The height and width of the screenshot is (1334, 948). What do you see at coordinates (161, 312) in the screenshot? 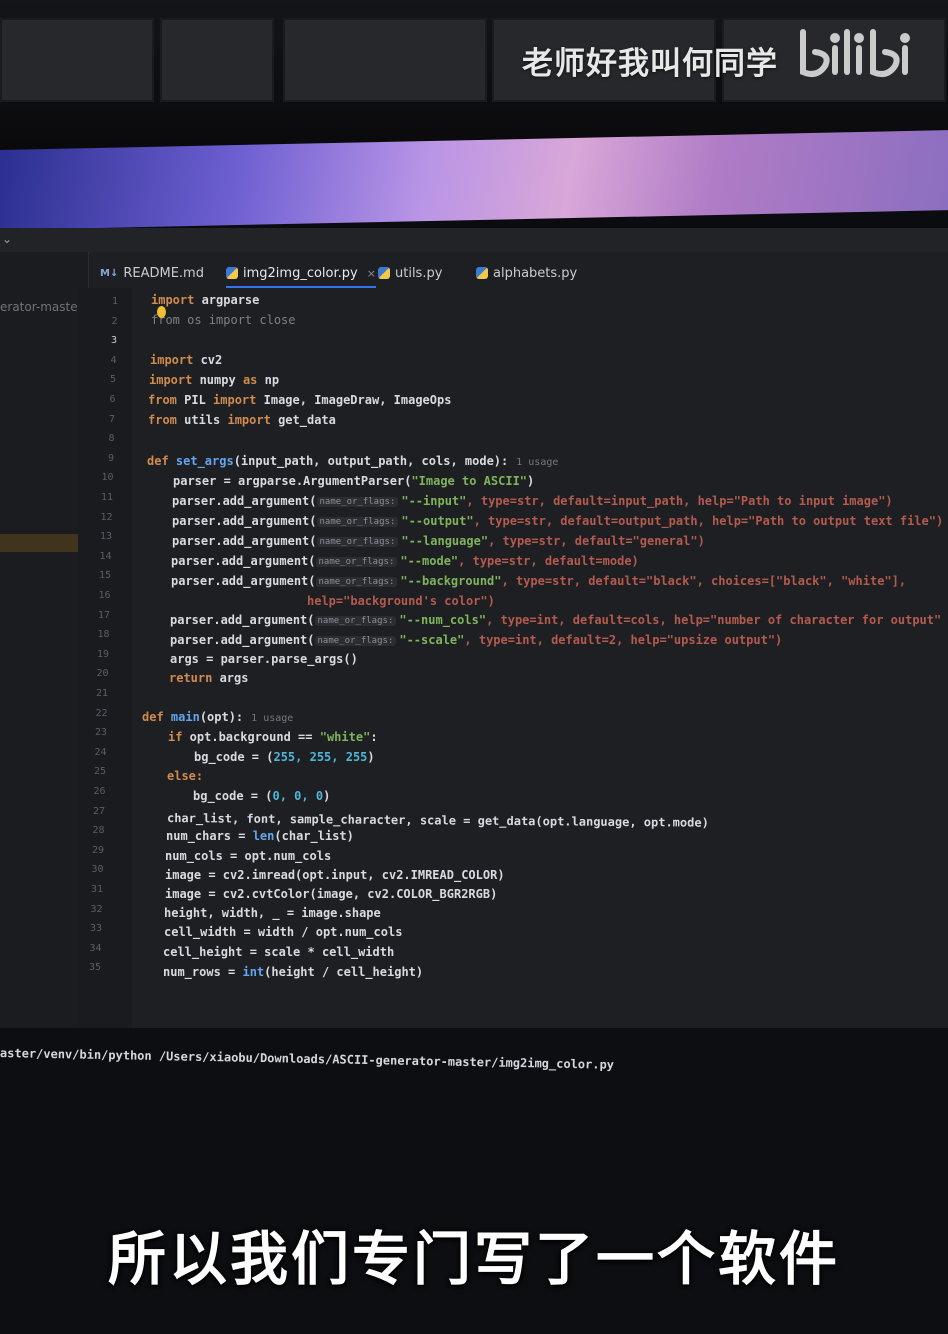
I see `intention-bulb-icon` at bounding box center [161, 312].